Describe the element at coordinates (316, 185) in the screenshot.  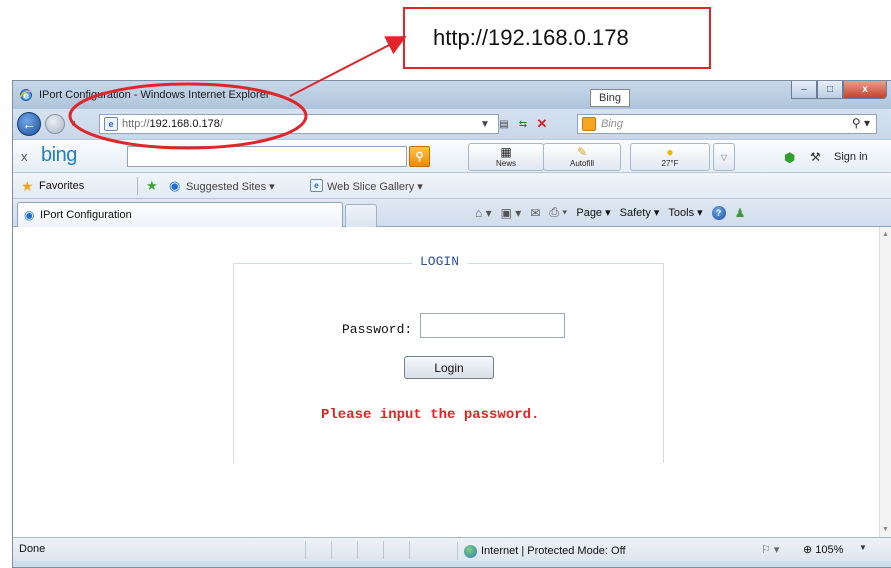
I see `web-slice-icon: e` at that location.